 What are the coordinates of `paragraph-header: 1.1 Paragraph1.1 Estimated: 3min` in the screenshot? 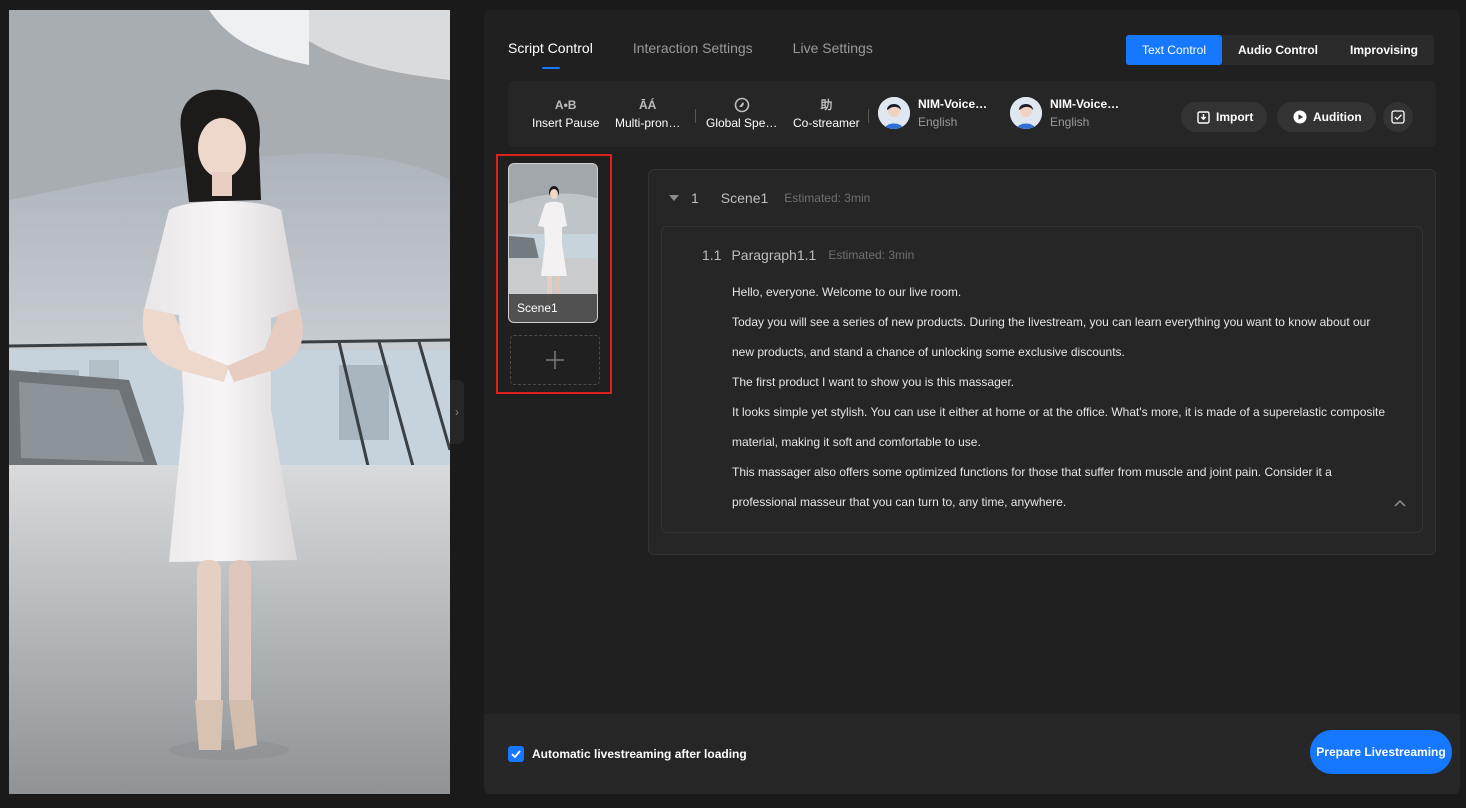 It's located at (808, 255).